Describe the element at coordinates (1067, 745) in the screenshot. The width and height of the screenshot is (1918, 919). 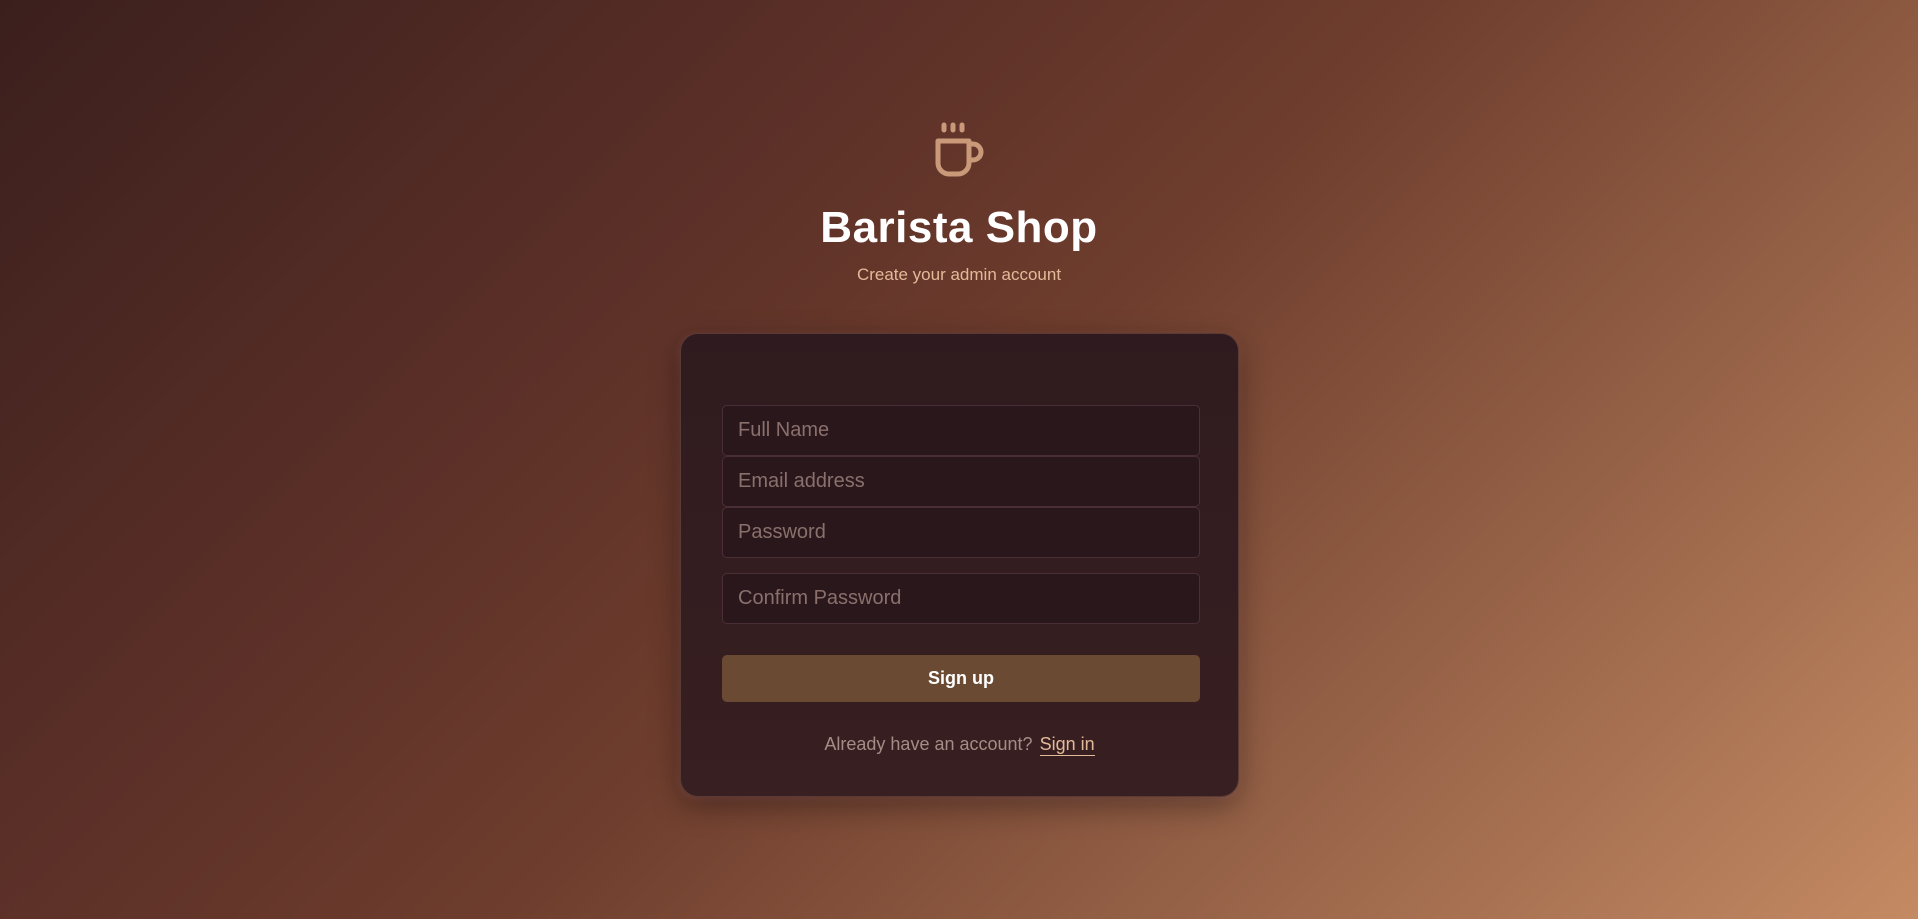
I see `sign-in-link: Sign in` at that location.